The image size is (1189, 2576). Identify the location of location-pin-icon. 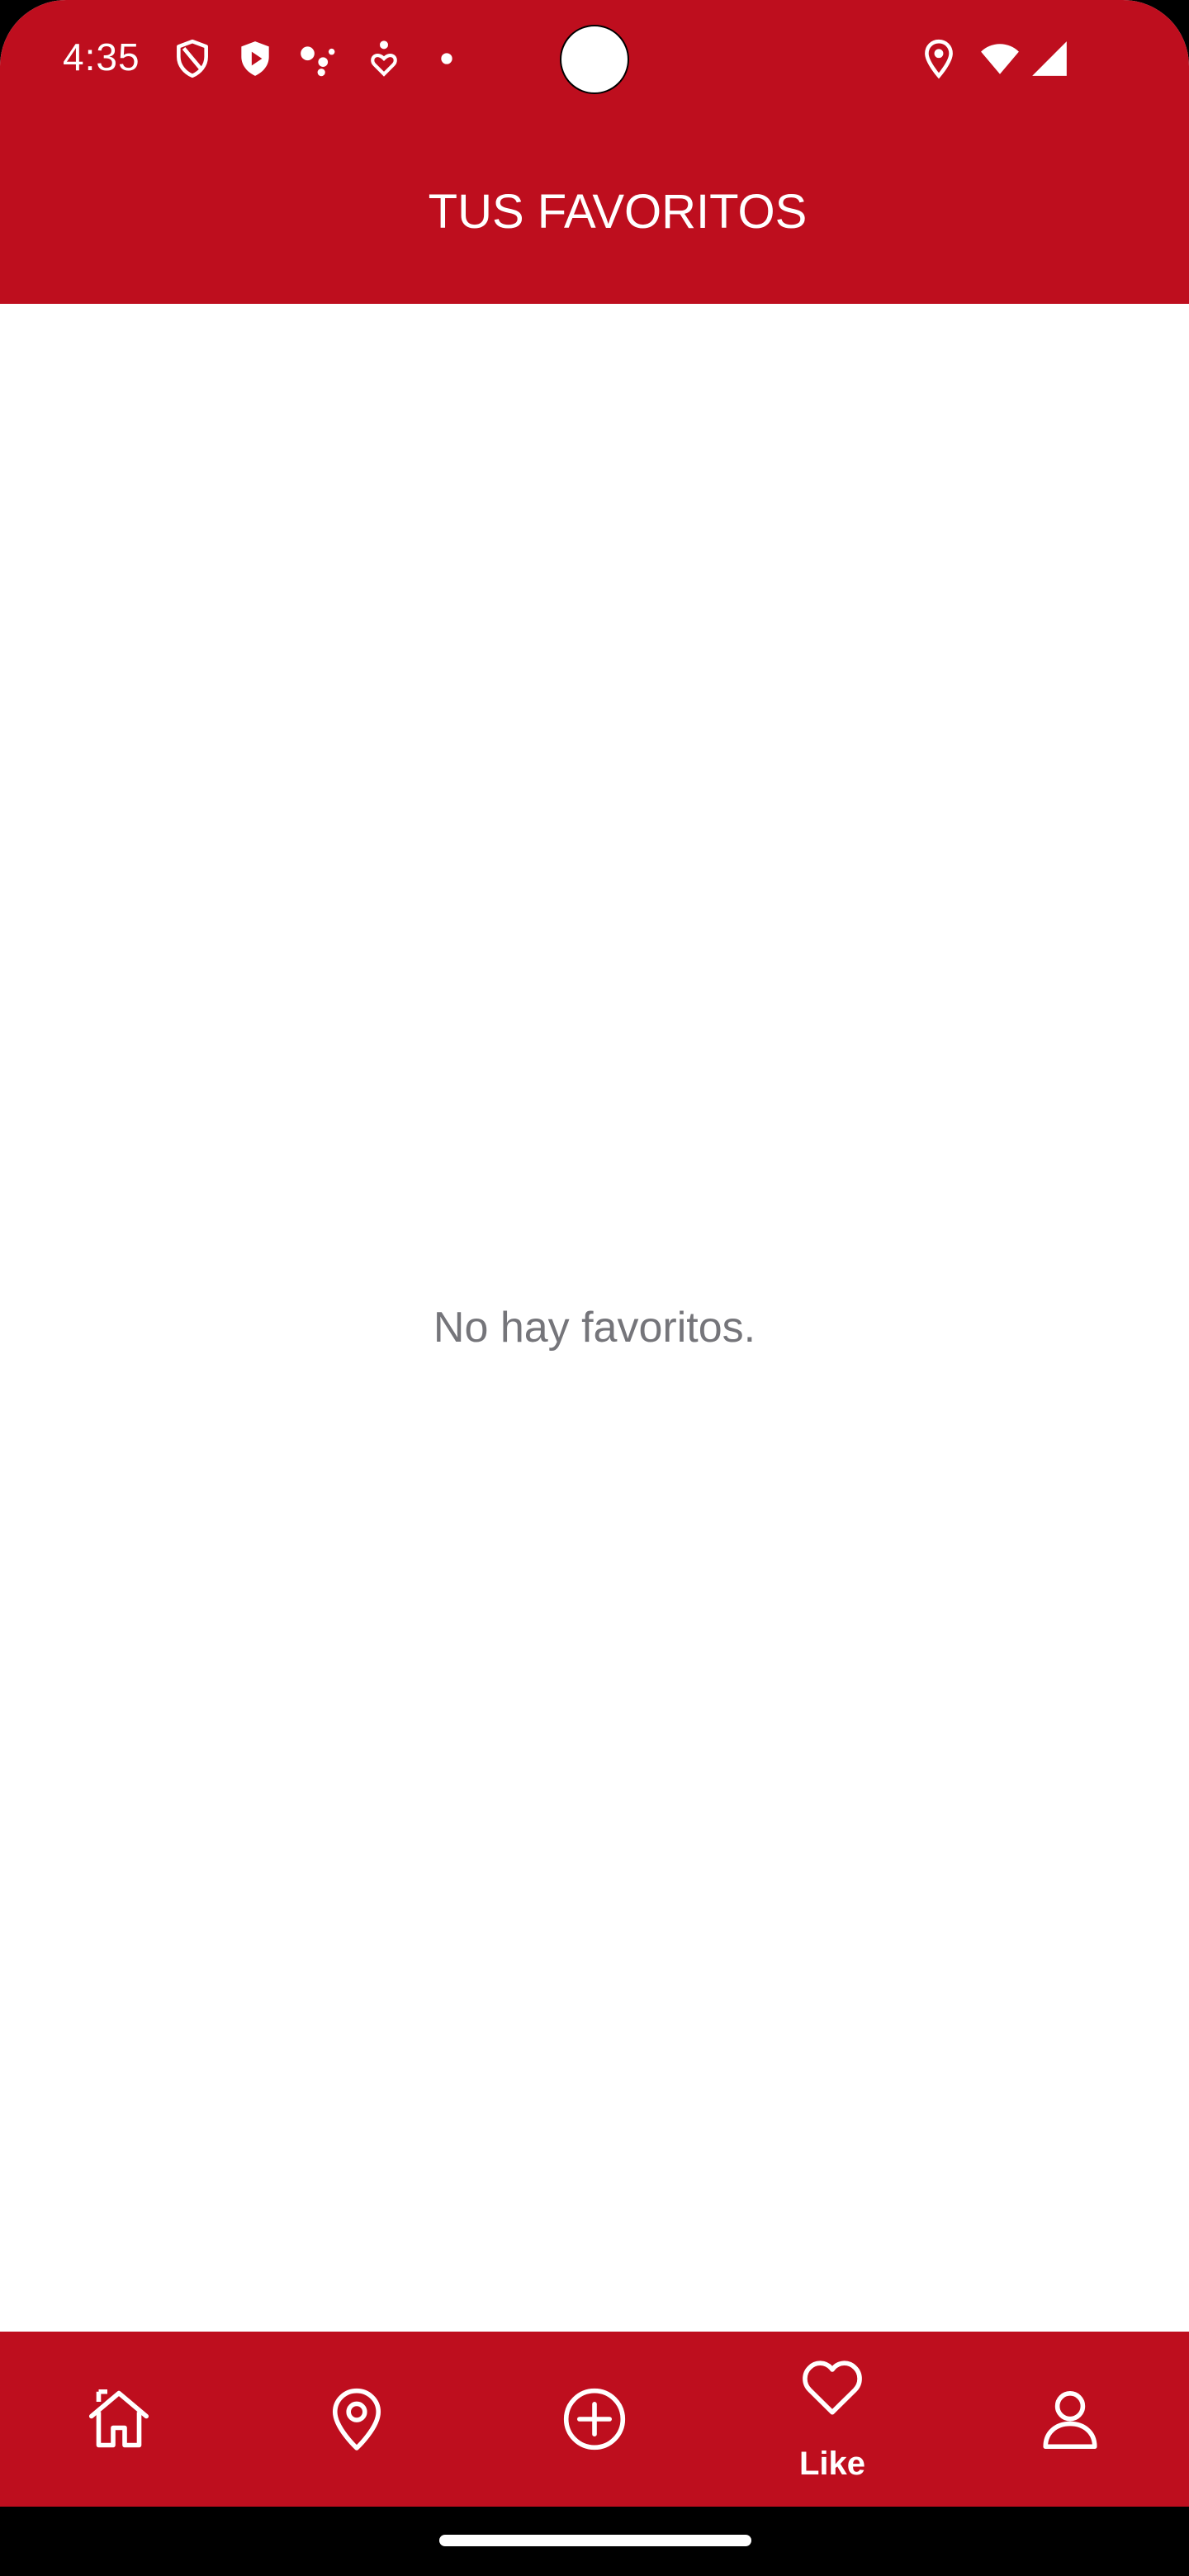
(356, 2419).